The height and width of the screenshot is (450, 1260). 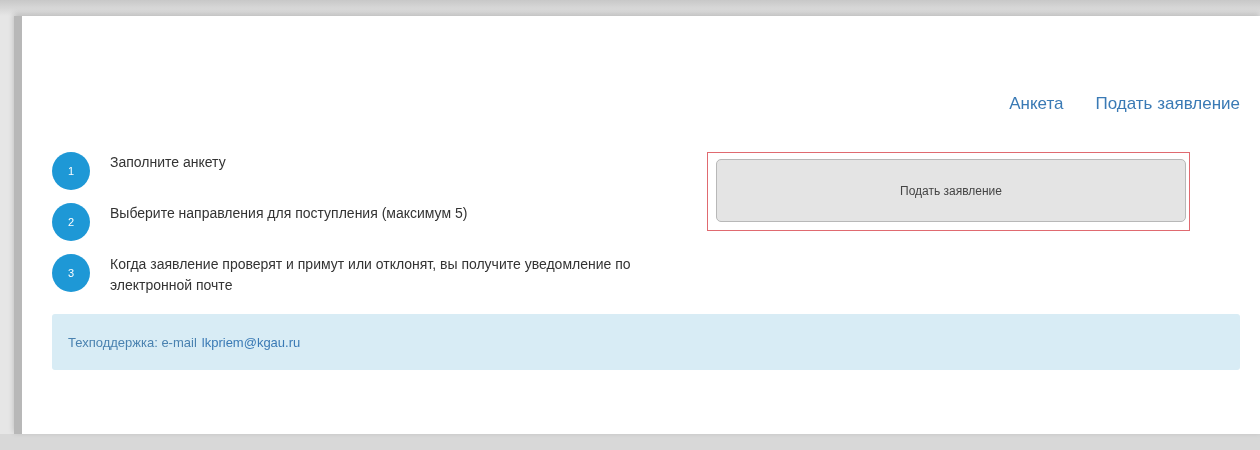 What do you see at coordinates (951, 190) in the screenshot?
I see `submit-button: Подать заявление` at bounding box center [951, 190].